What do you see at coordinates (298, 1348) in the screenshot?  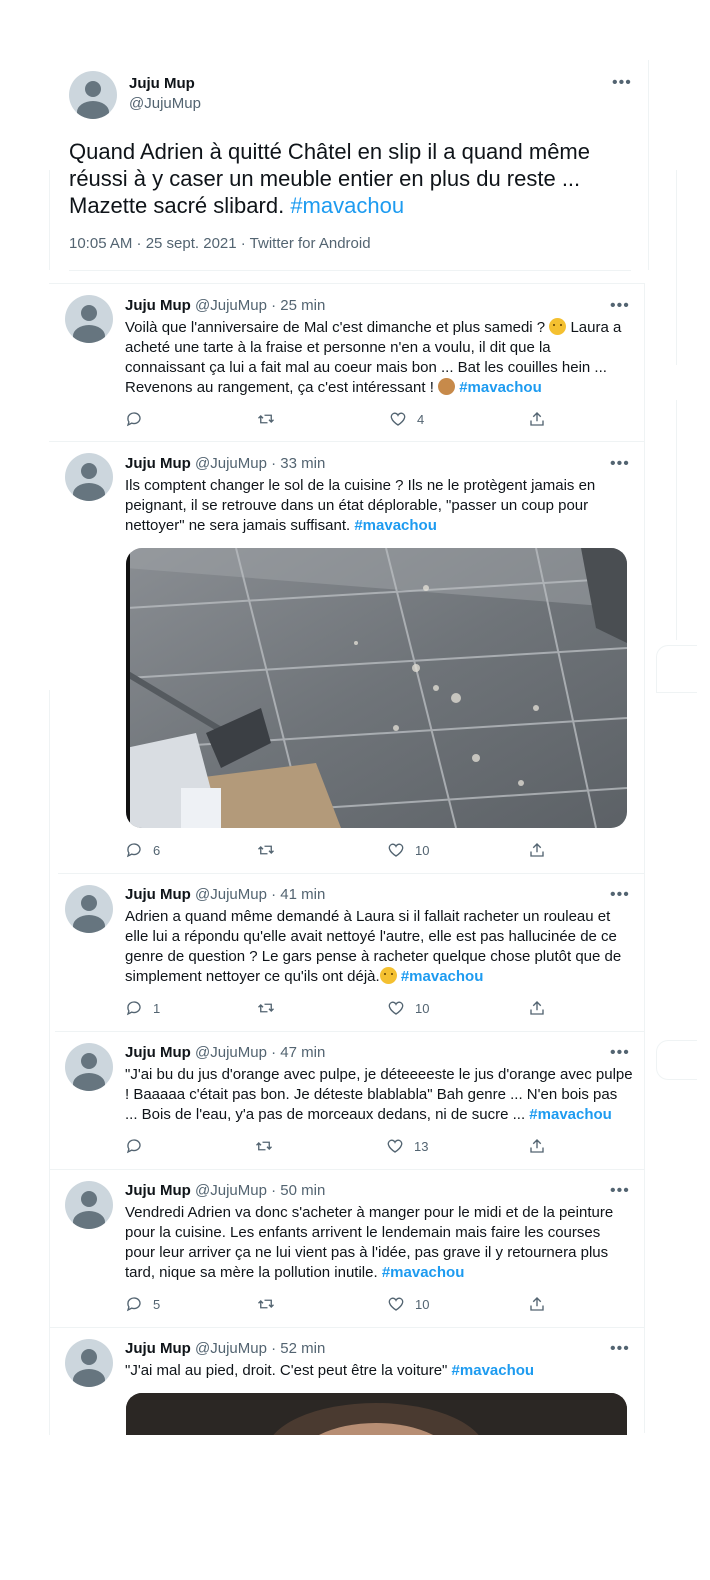 I see `timestamp: · 52 min` at bounding box center [298, 1348].